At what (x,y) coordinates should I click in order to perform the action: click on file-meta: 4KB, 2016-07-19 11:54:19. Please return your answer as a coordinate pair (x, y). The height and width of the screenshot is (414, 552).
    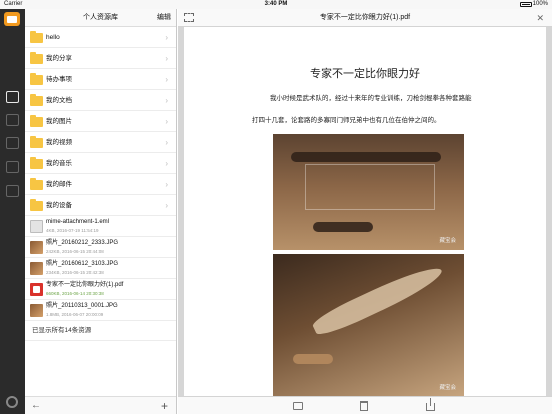
    Looking at the image, I should click on (72, 230).